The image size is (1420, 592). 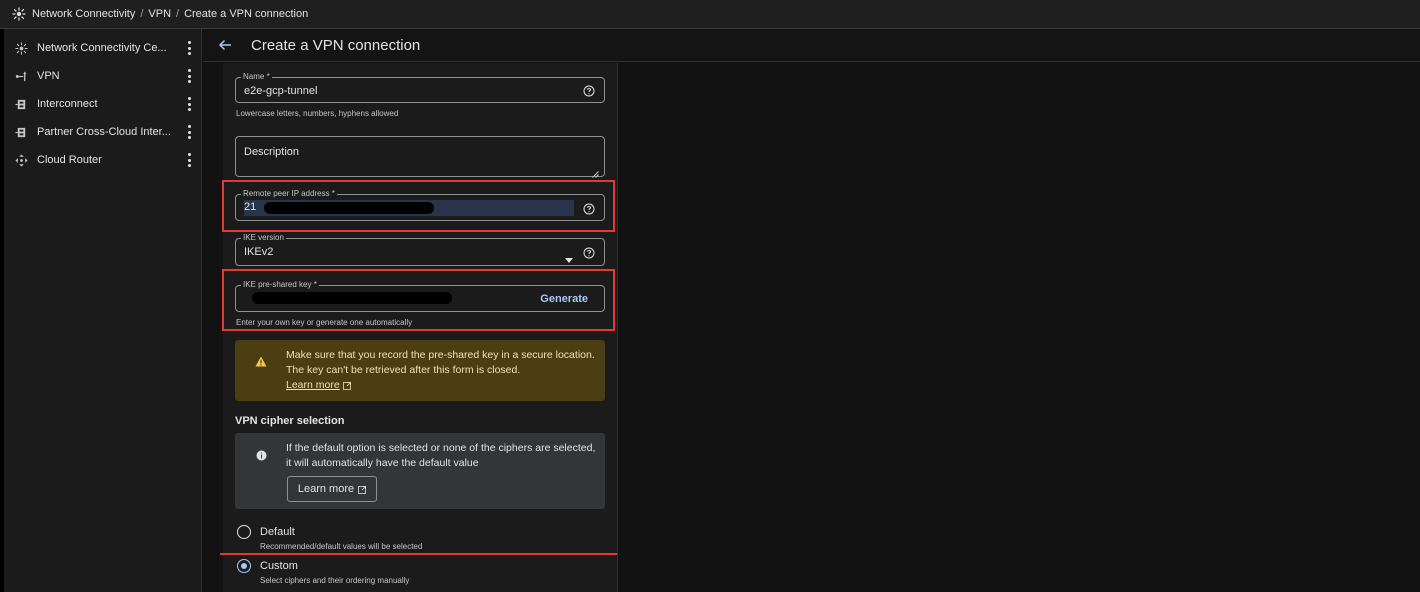 I want to click on default-radio, so click(x=244, y=532).